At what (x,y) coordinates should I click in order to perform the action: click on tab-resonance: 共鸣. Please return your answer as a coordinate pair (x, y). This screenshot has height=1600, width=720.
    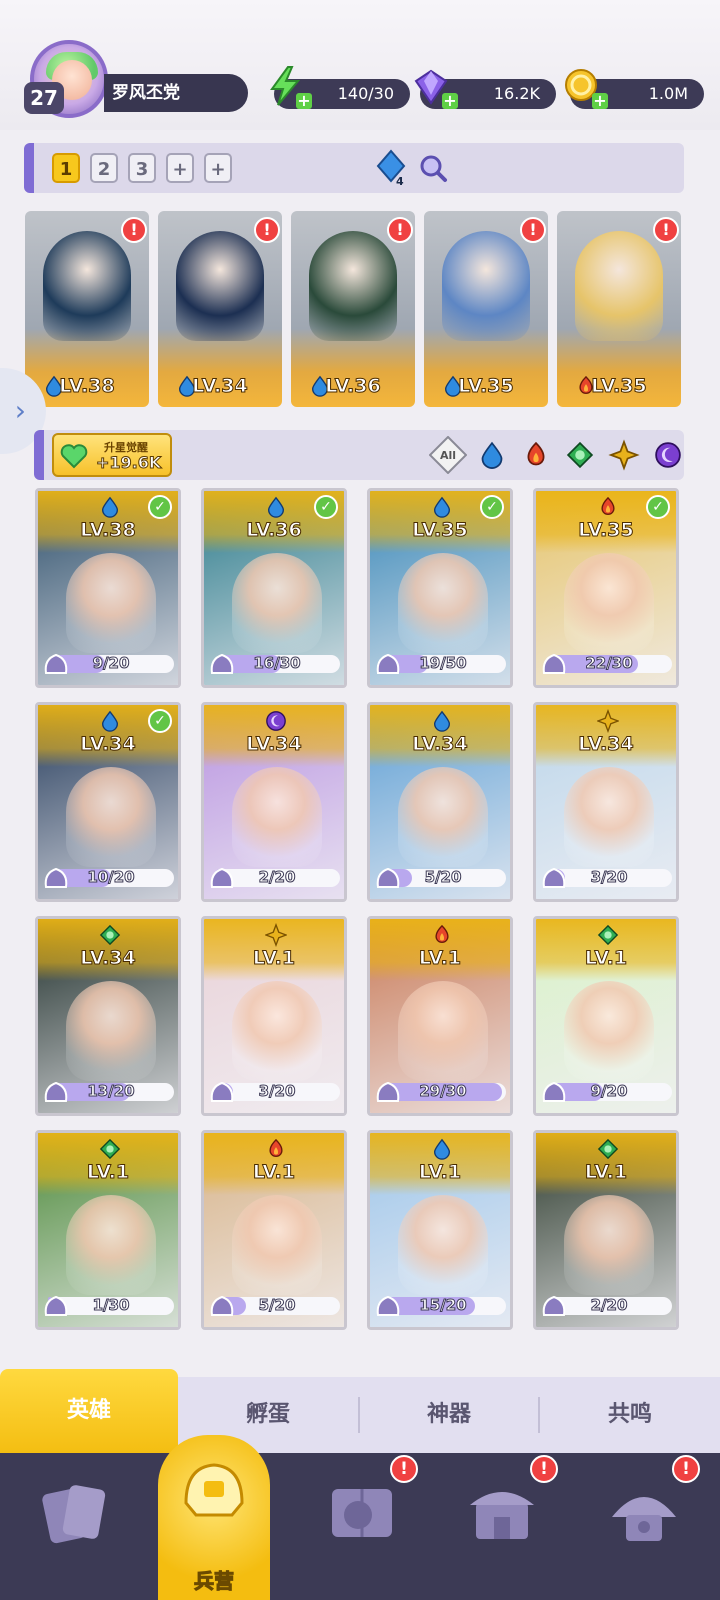
    Looking at the image, I should click on (630, 1415).